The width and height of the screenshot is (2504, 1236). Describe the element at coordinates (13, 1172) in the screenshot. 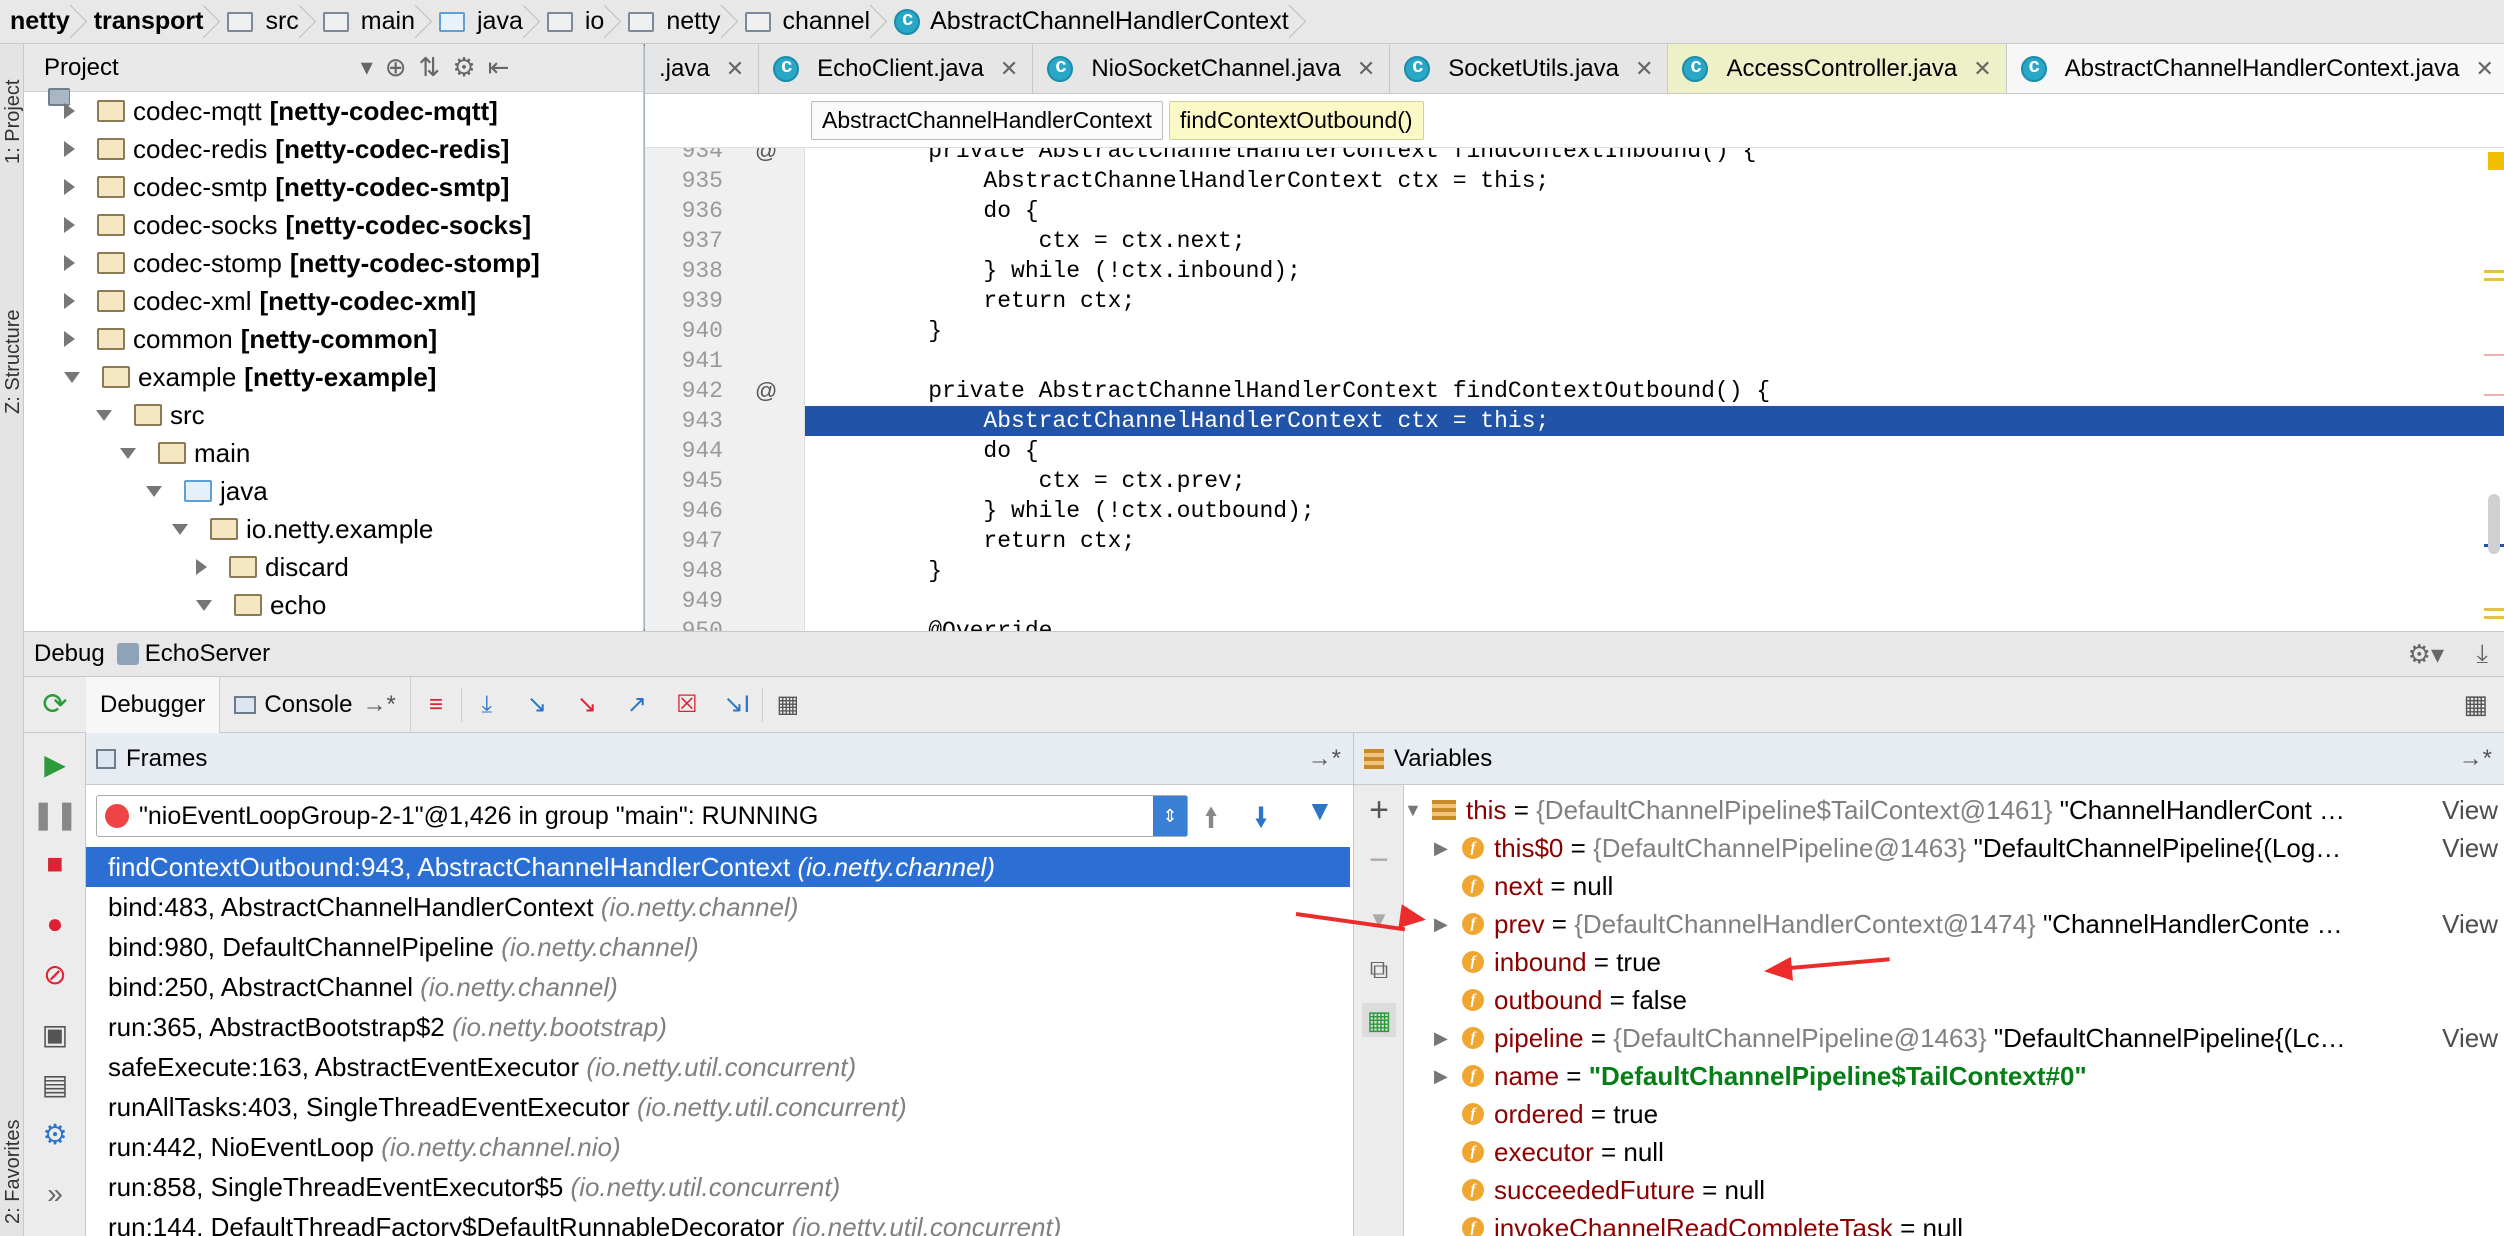

I see `favorites-tool-button: 2: Favorites` at that location.